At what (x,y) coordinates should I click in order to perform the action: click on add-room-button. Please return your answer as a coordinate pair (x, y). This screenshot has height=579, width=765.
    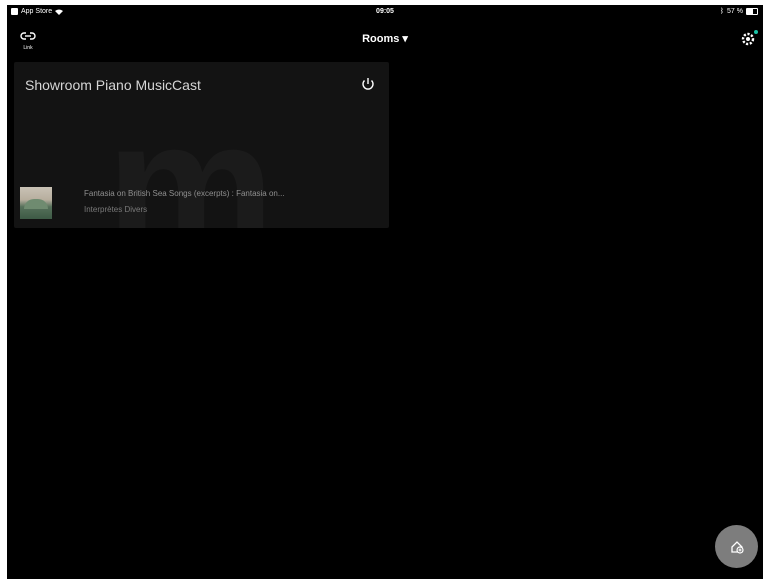
    Looking at the image, I should click on (736, 546).